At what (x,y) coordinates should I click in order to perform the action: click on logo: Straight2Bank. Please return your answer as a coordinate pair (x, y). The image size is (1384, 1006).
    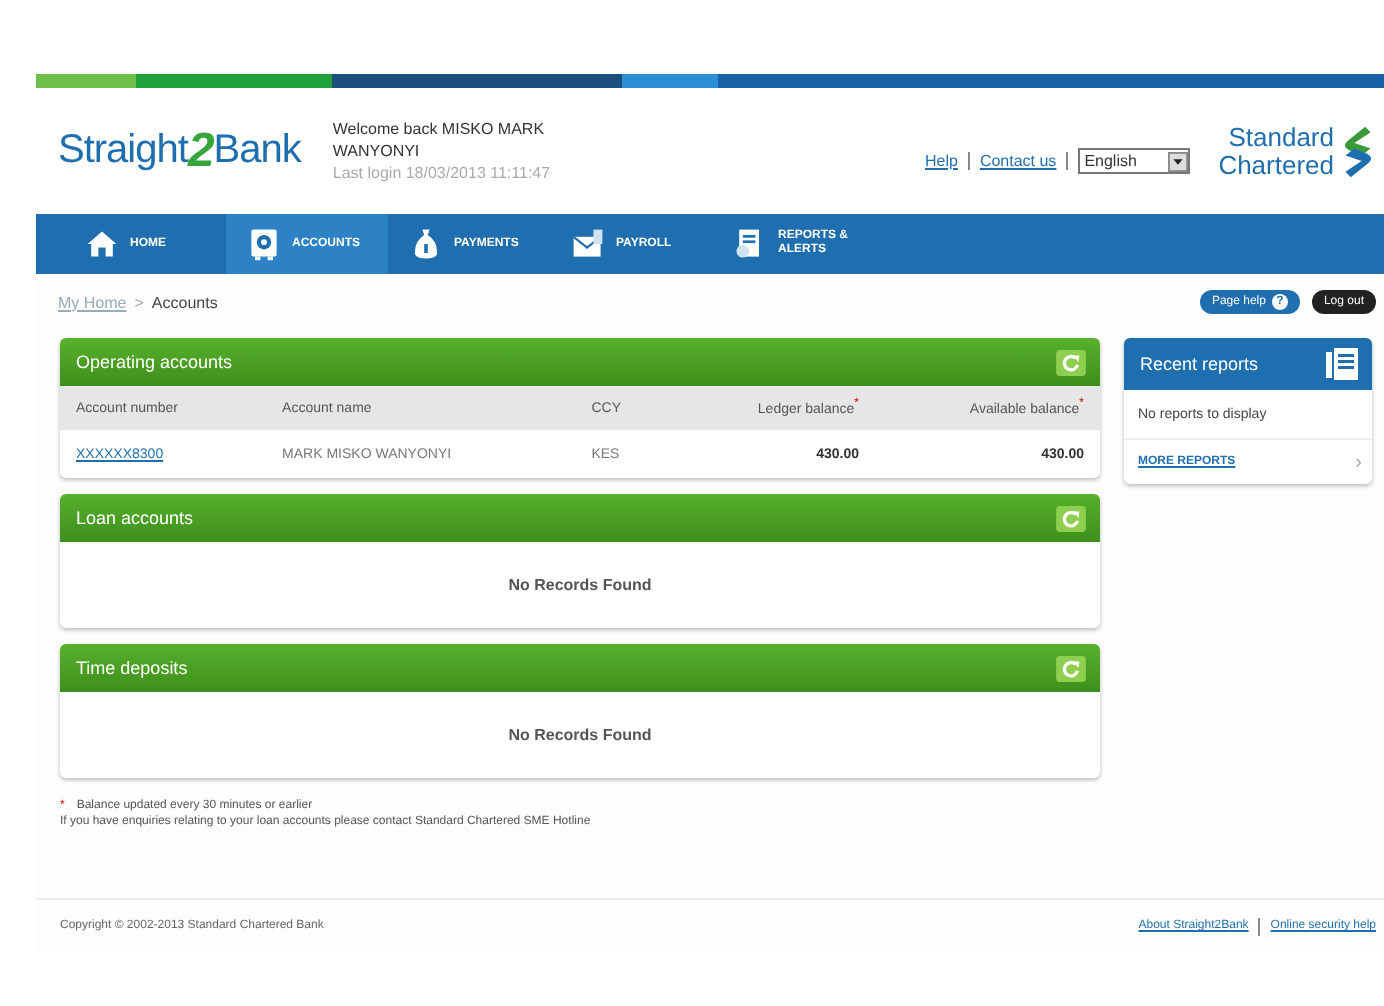
    Looking at the image, I should click on (179, 151).